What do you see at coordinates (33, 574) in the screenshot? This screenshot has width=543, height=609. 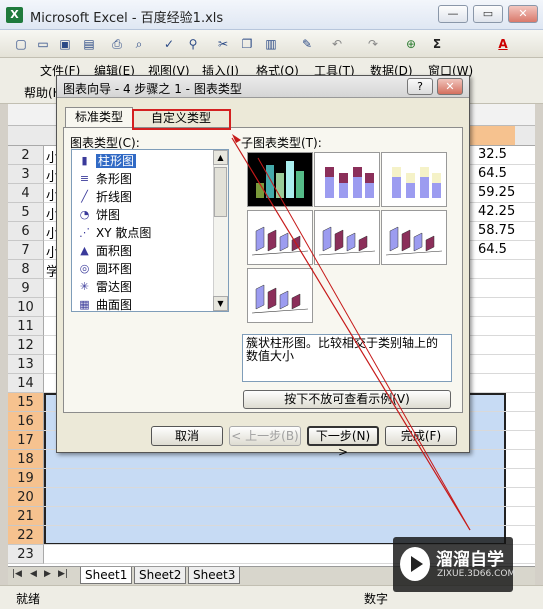 I see `prev-sheet-icon: ◀` at bounding box center [33, 574].